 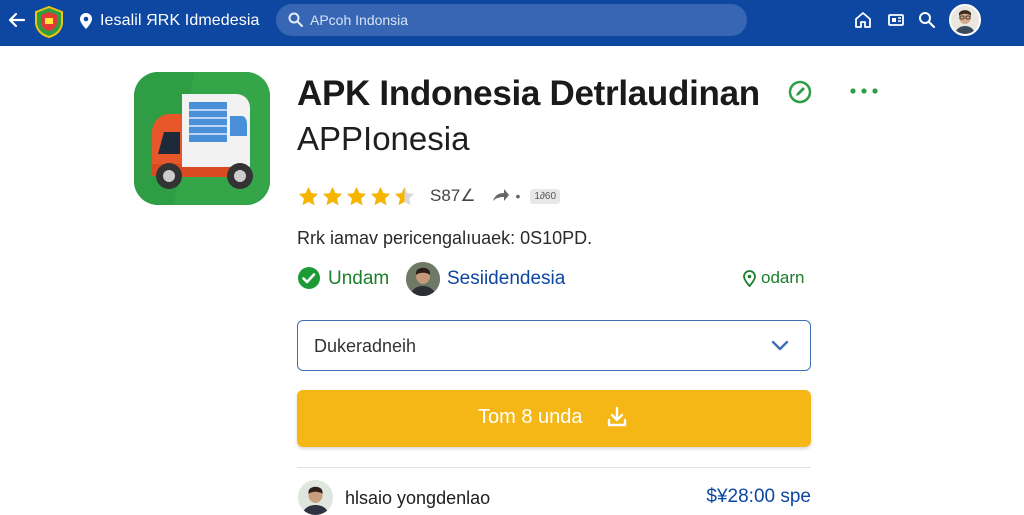 I want to click on list-item: hlsaio yongdenlao $¥28:00 spe, so click(x=554, y=497).